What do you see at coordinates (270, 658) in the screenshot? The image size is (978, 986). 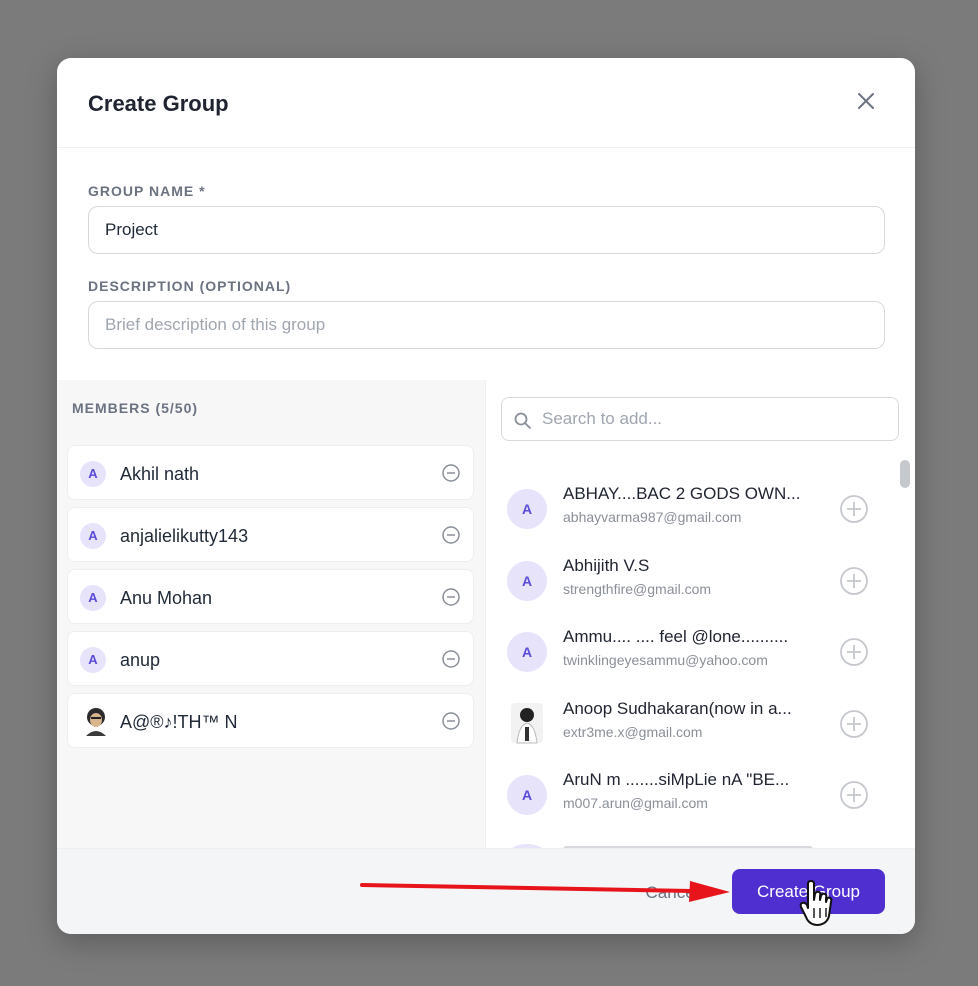 I see `member-card: A anup` at bounding box center [270, 658].